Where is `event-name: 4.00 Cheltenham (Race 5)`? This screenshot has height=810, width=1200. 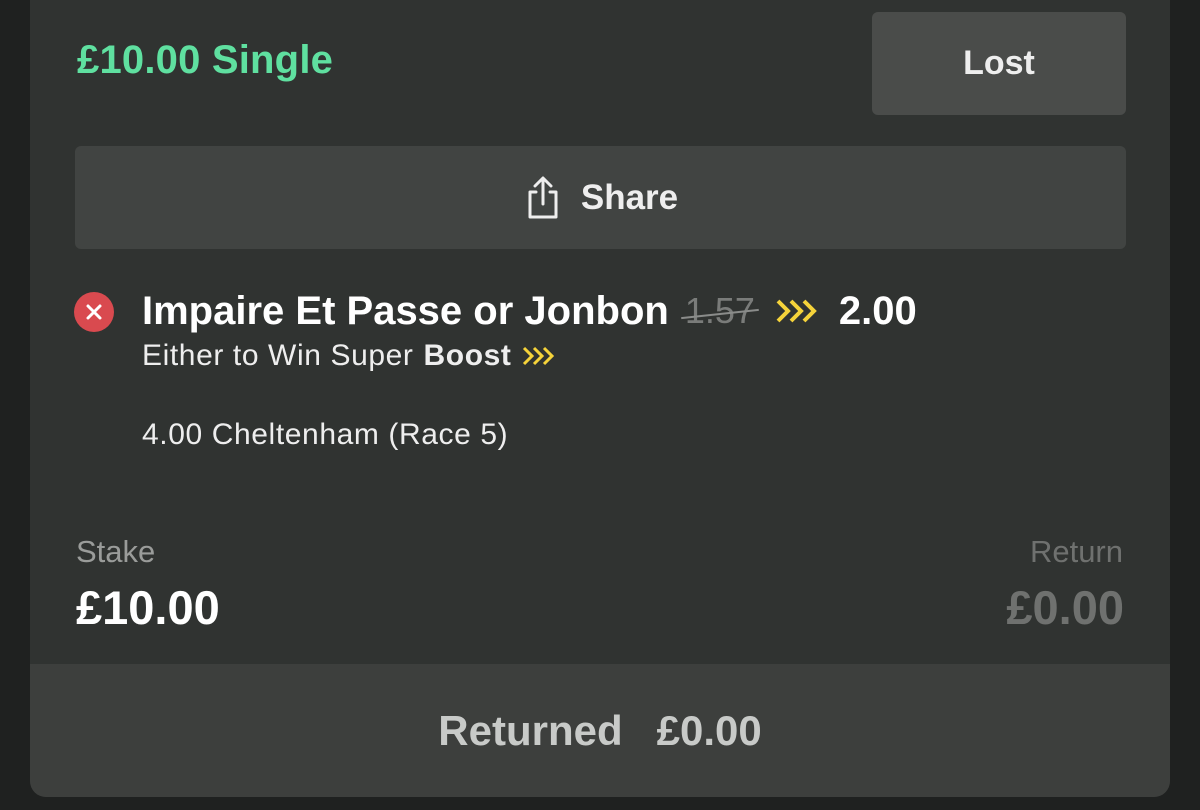 event-name: 4.00 Cheltenham (Race 5) is located at coordinates (325, 434).